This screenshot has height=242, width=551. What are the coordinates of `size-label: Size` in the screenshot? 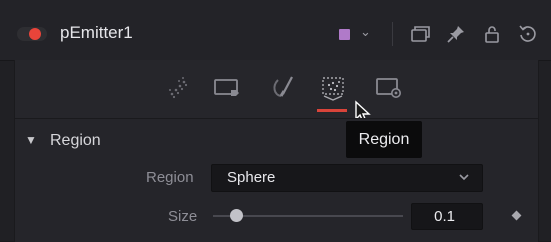 It's located at (183, 216).